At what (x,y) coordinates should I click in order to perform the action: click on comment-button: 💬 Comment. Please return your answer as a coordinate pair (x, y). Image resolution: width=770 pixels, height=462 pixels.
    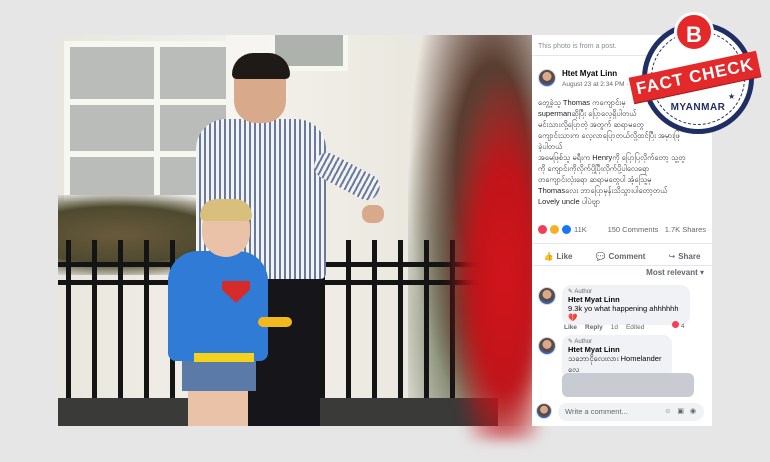
    Looking at the image, I should click on (621, 256).